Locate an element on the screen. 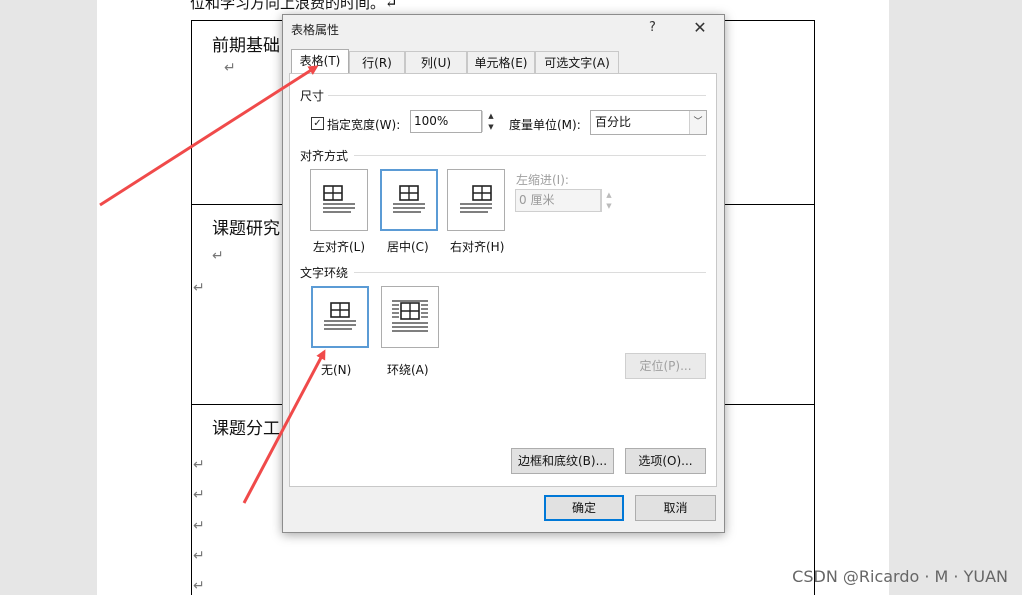 The height and width of the screenshot is (595, 1022). arrow-to-wrap-none is located at coordinates (284, 426).